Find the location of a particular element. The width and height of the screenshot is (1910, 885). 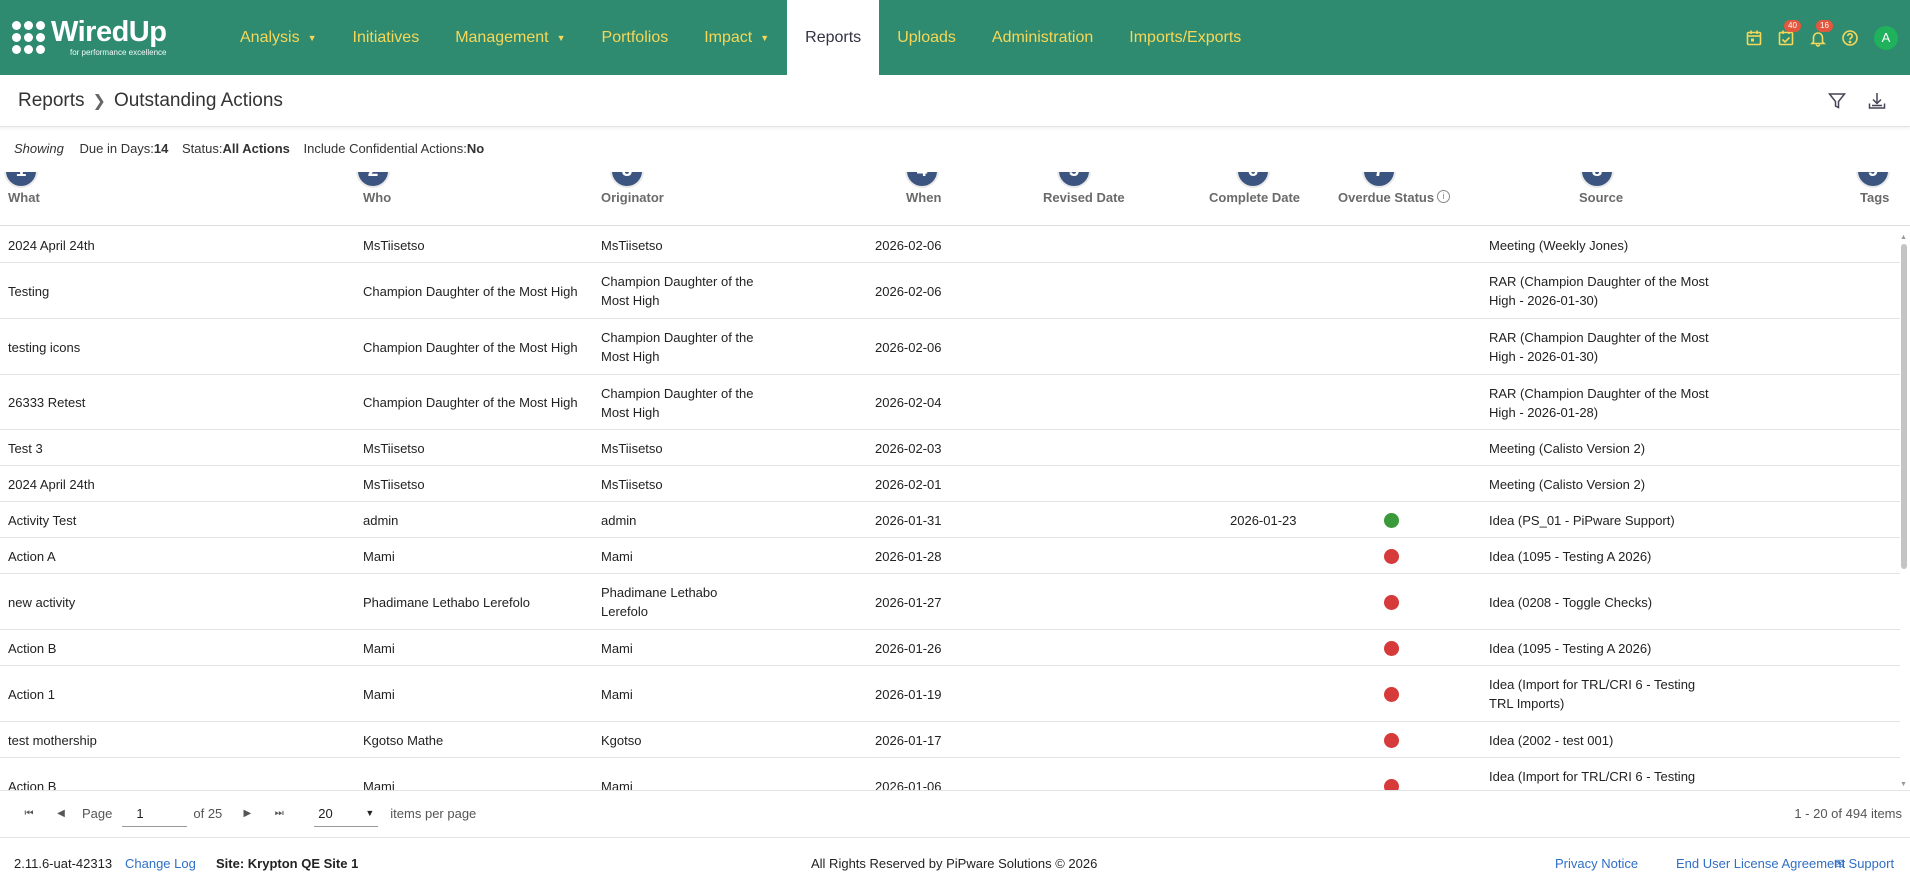

column-header-tags: Tags is located at coordinates (1874, 197).